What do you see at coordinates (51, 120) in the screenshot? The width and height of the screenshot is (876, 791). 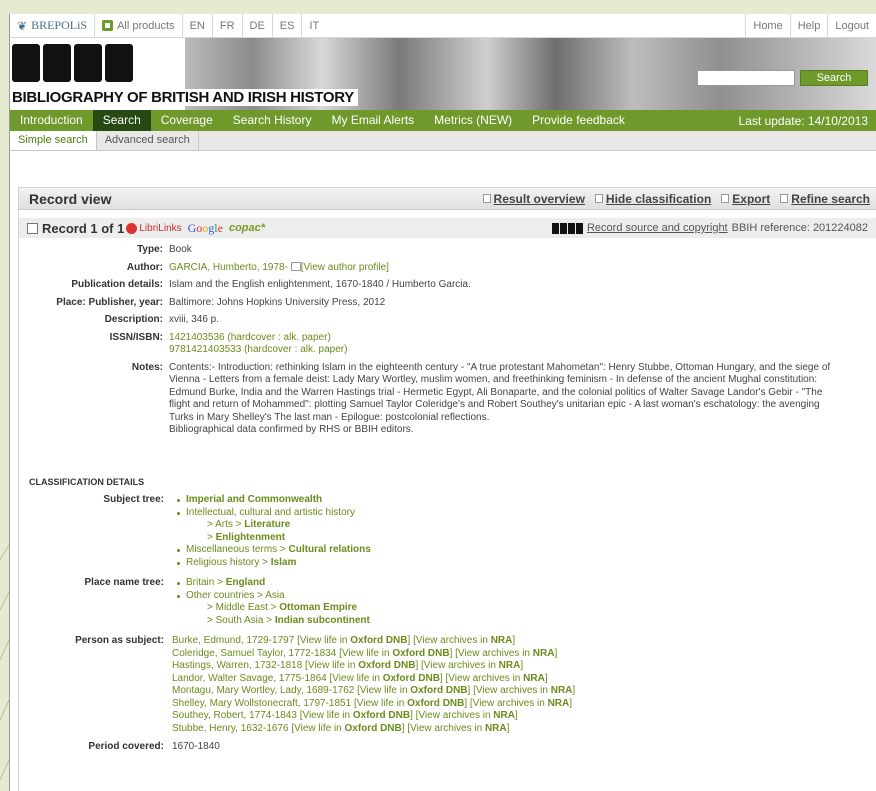 I see `nav-introduction: Introduction` at bounding box center [51, 120].